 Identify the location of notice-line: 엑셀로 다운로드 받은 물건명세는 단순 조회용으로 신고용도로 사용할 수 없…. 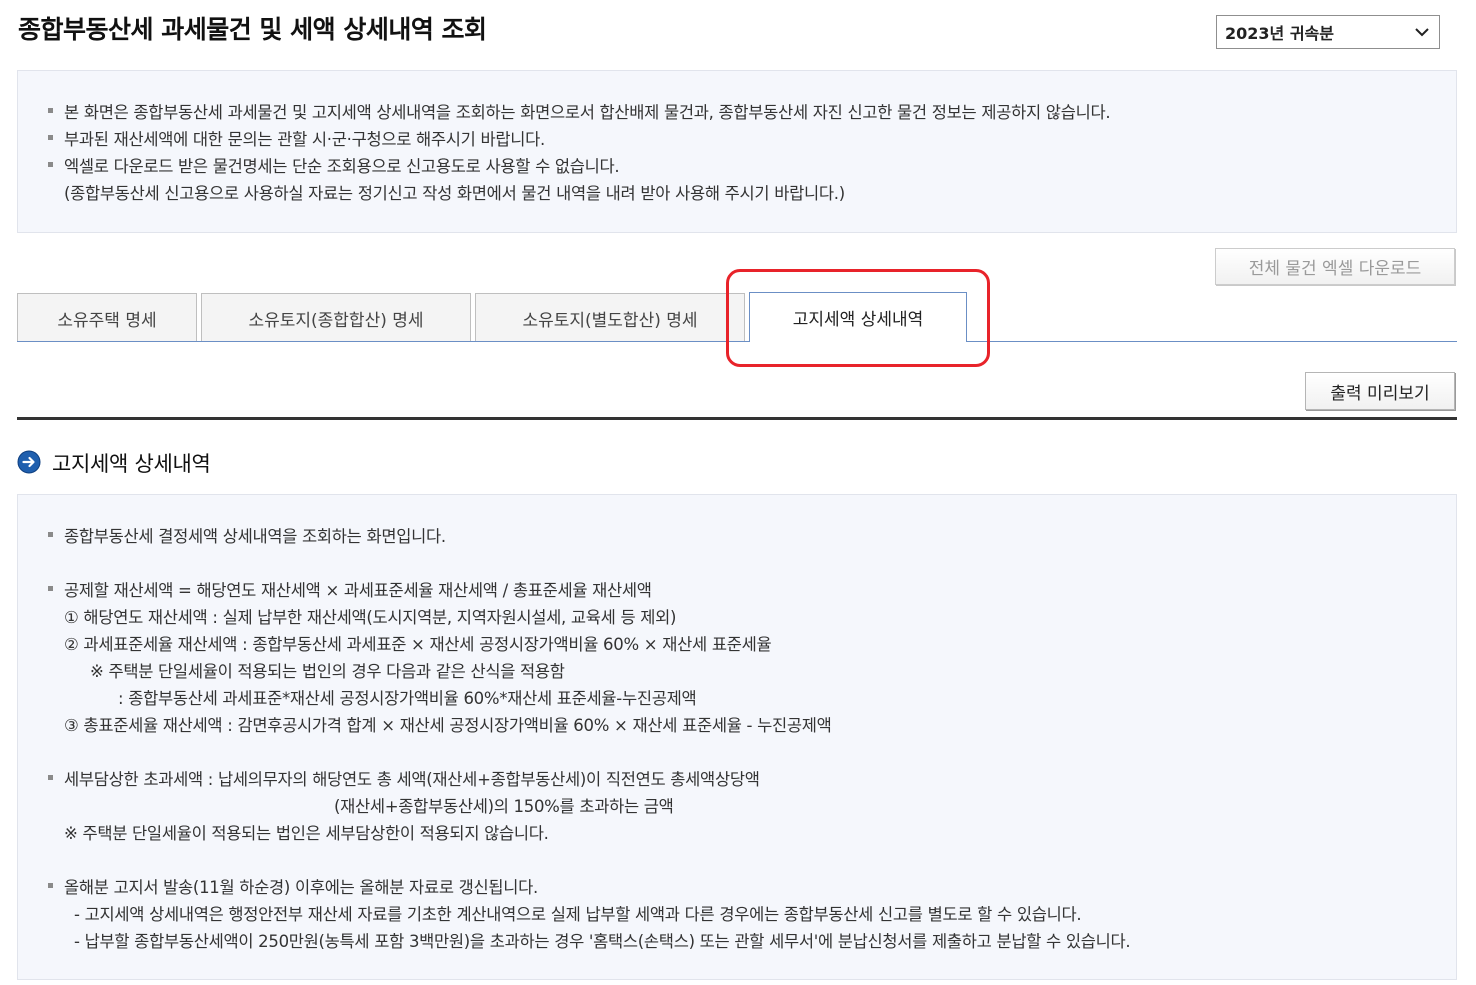
(333, 165).